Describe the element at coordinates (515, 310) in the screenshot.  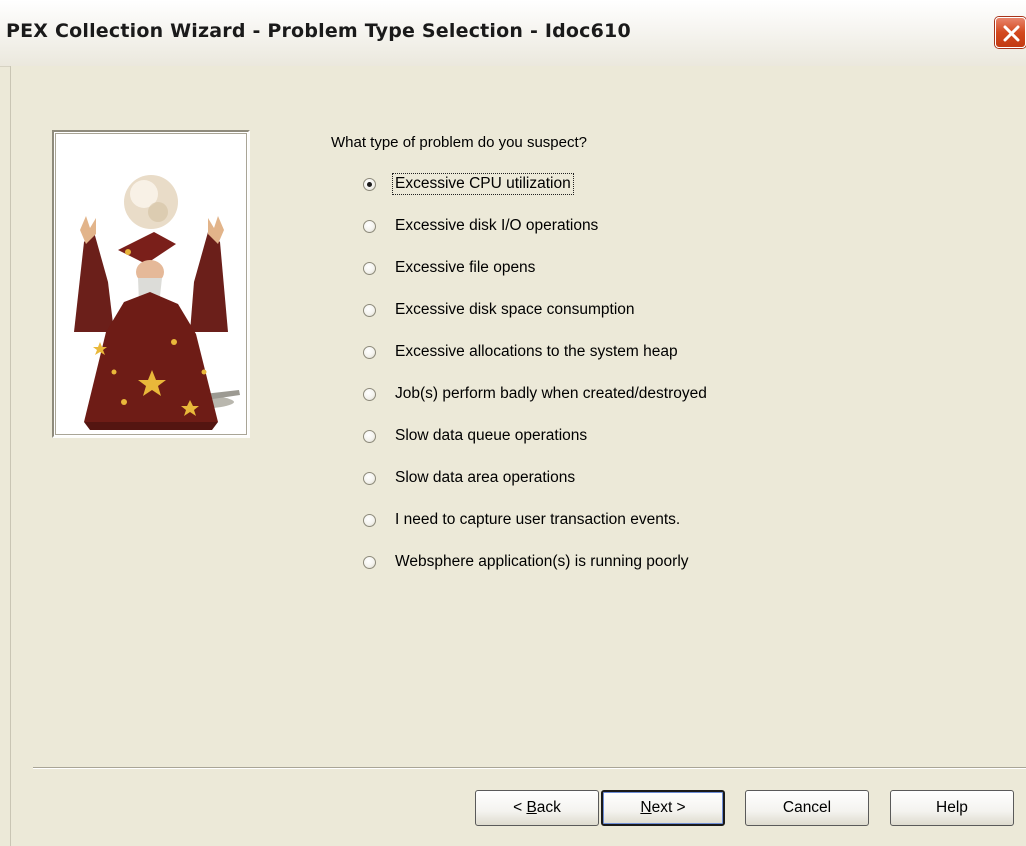
I see `option-label: Excessive disk space consumption` at that location.